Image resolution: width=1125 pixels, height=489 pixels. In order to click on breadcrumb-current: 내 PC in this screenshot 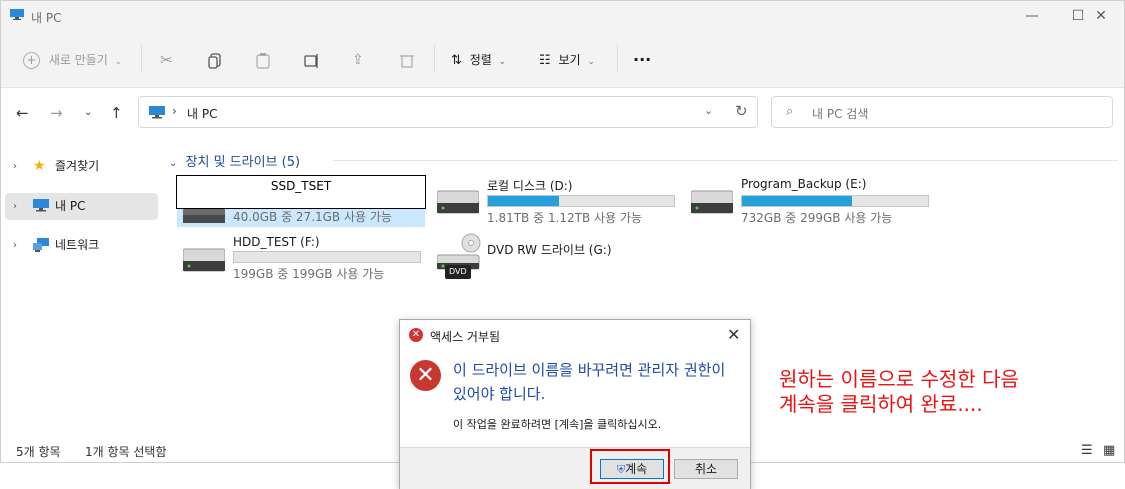, I will do `click(202, 113)`.